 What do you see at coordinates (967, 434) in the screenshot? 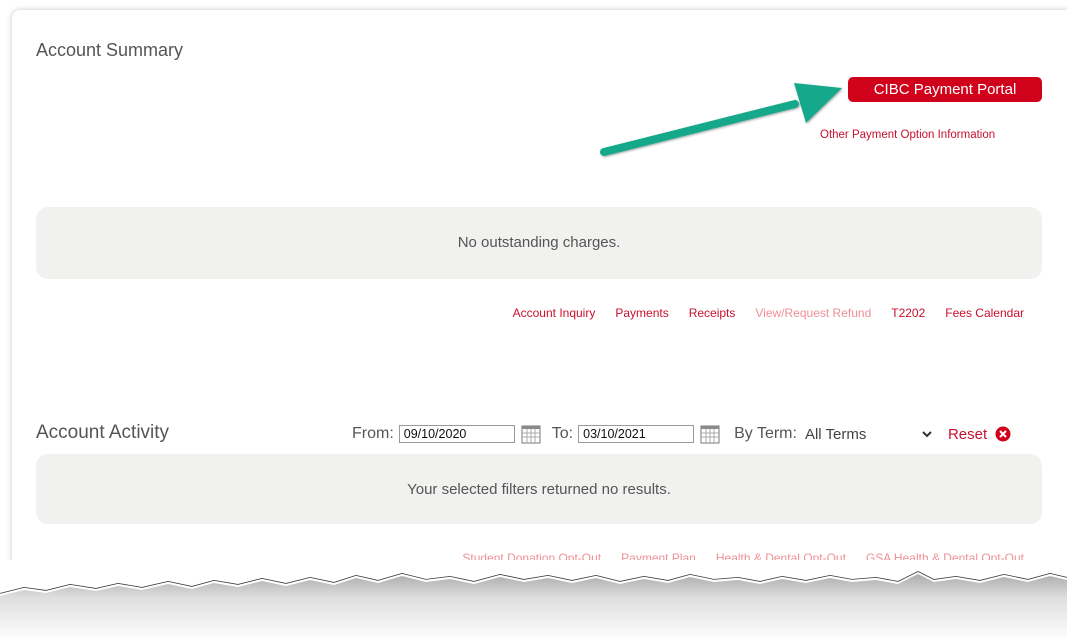
I see `reset-filters-link: Reset` at bounding box center [967, 434].